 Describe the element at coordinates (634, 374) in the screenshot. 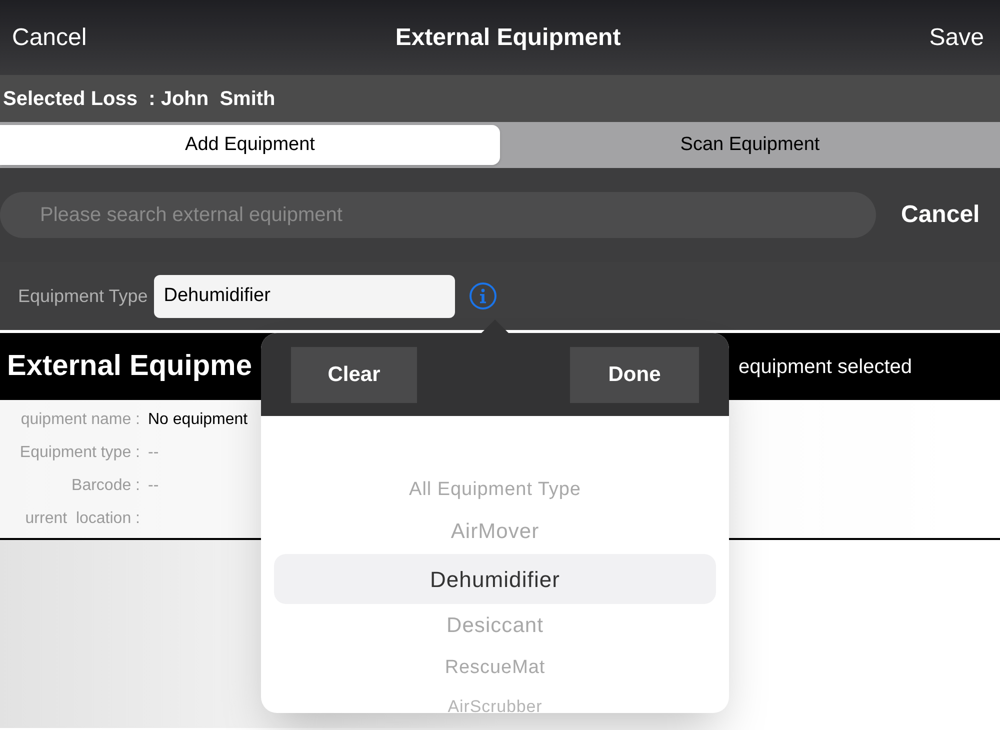

I see `done-button: Done` at that location.